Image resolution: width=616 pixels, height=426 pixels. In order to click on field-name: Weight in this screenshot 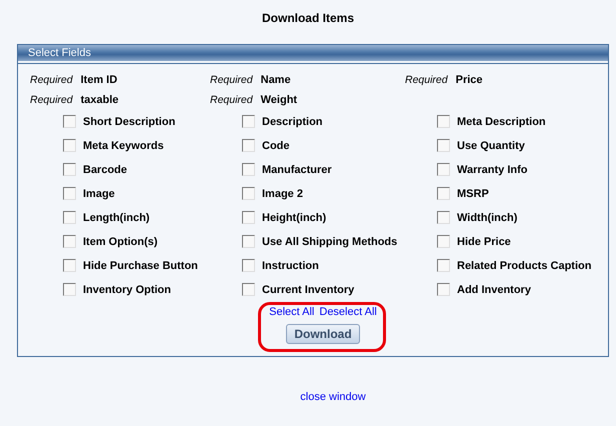, I will do `click(279, 100)`.